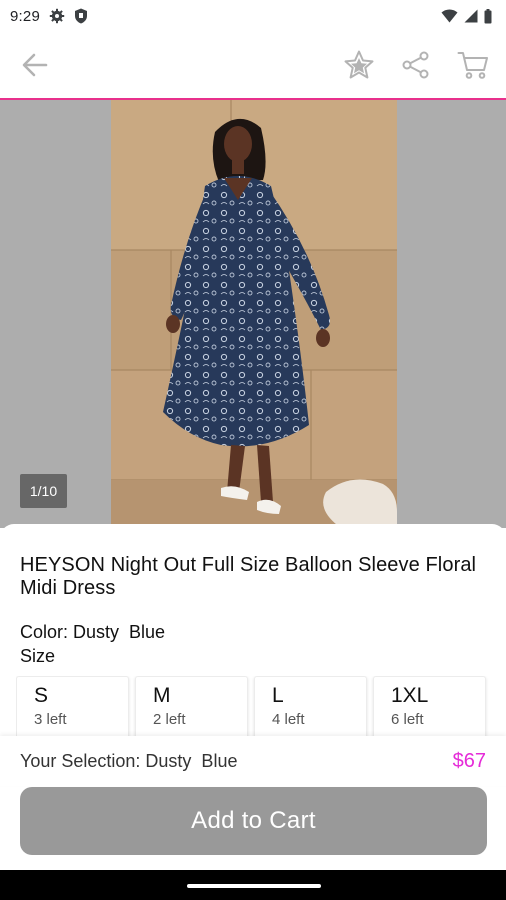 The height and width of the screenshot is (900, 506). Describe the element at coordinates (41, 695) in the screenshot. I see `size-name: S` at that location.